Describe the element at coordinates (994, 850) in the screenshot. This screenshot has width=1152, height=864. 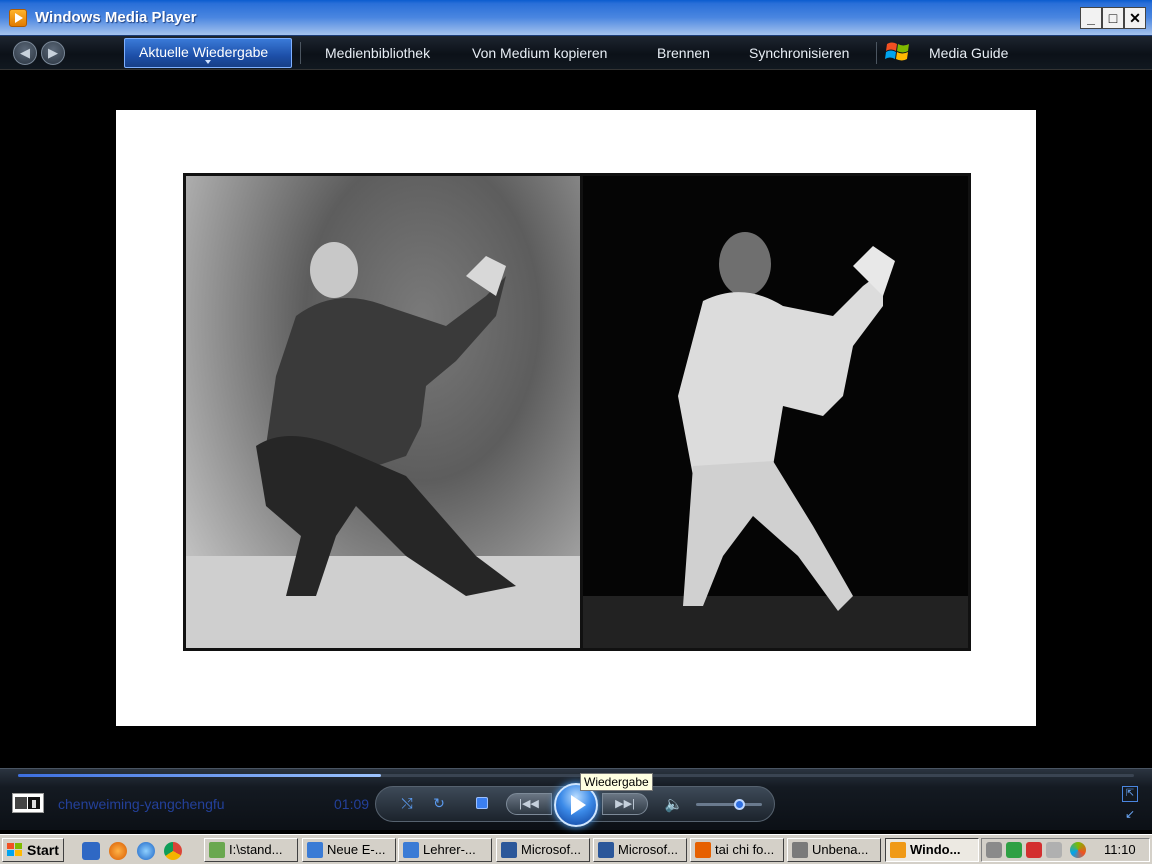
I see `network-icon` at that location.